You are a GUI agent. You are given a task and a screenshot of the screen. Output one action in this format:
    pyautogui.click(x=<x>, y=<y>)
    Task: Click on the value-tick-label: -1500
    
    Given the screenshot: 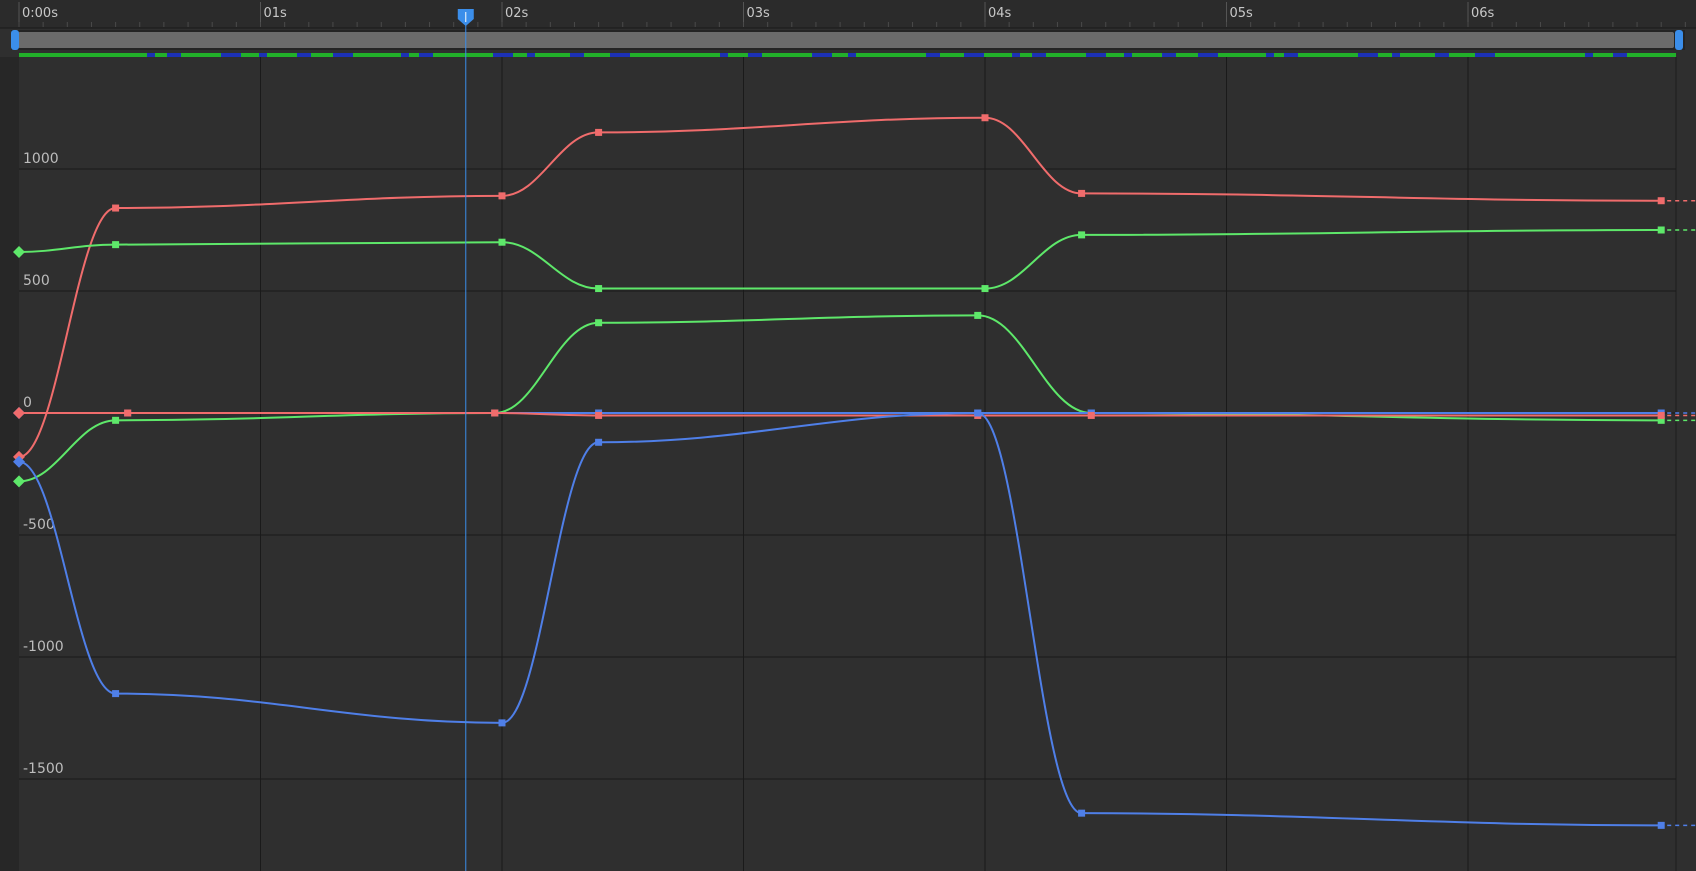 What is the action you would take?
    pyautogui.click(x=43, y=769)
    